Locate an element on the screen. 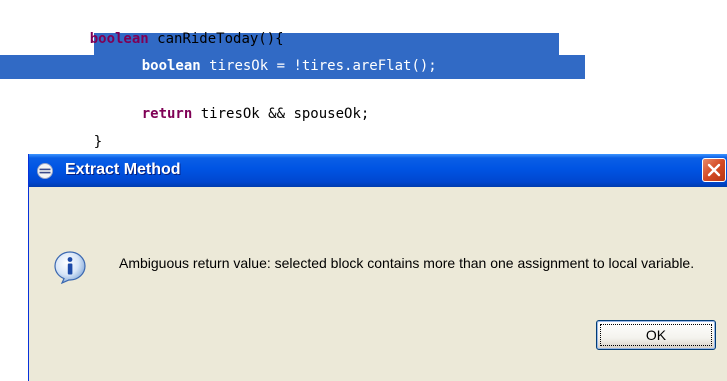  code-line-selected: boolean tiresOk = !tires.areFlat(); is located at coordinates (272, 53).